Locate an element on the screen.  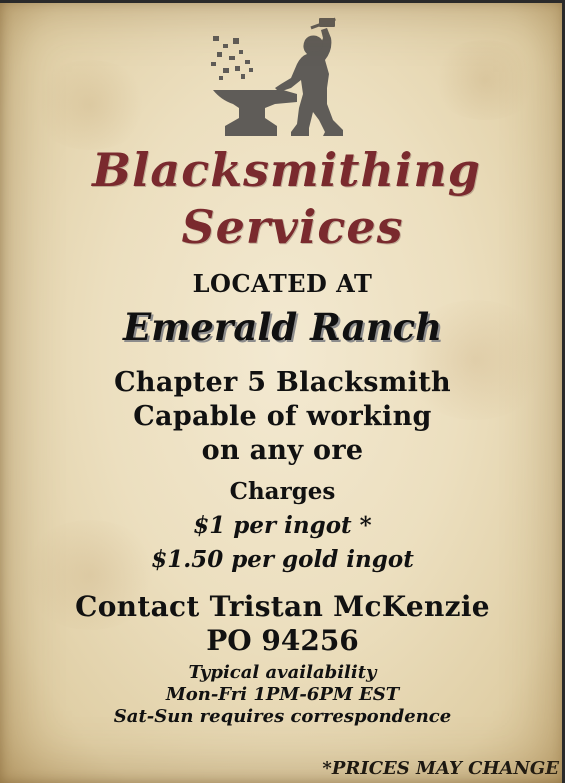
detail-line: on any ore is located at coordinates (282, 450).